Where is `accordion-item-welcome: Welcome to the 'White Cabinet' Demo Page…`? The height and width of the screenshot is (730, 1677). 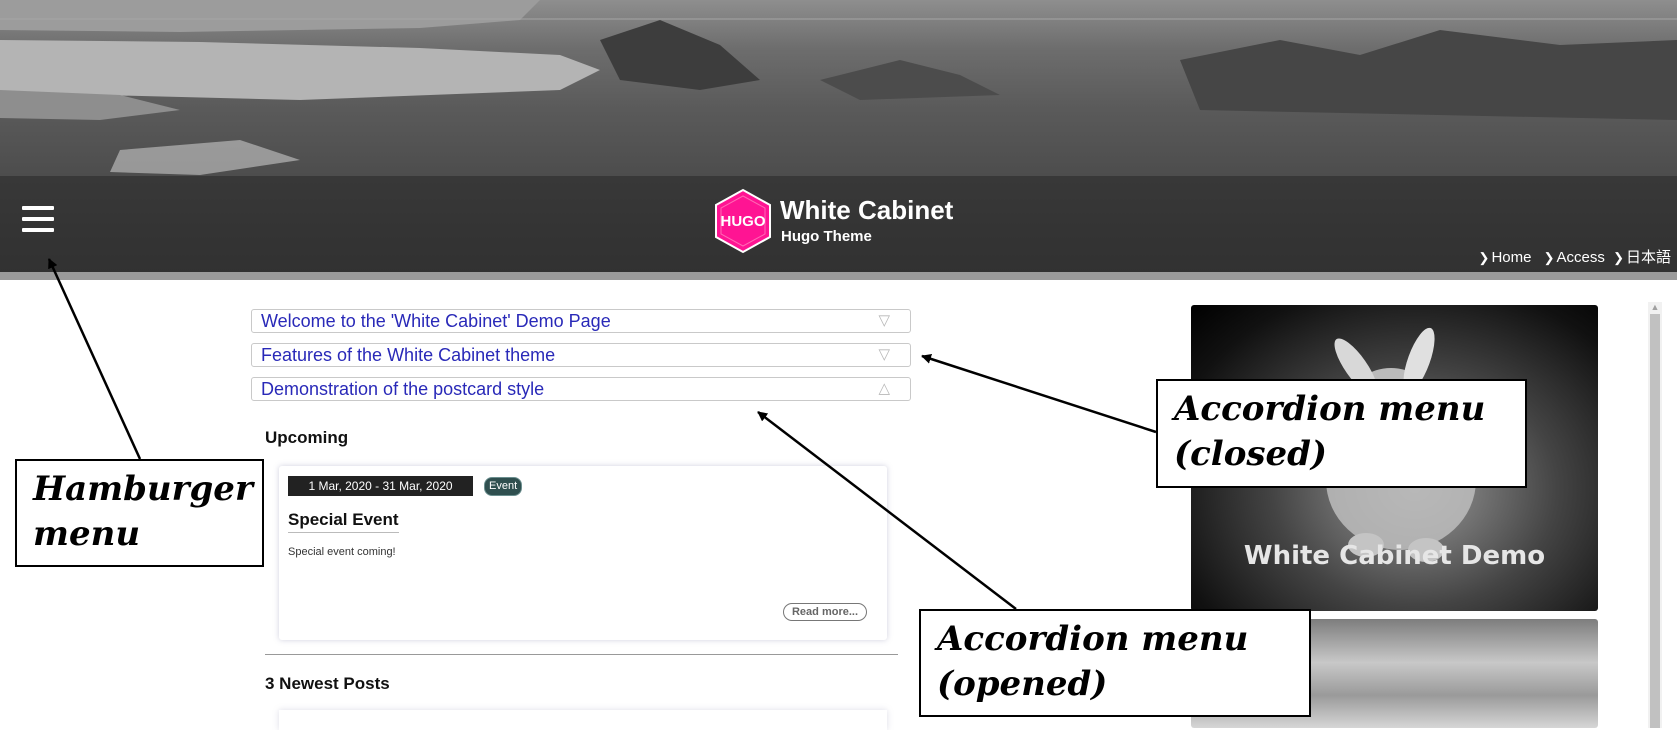 accordion-item-welcome: Welcome to the 'White Cabinet' Demo Page… is located at coordinates (581, 321).